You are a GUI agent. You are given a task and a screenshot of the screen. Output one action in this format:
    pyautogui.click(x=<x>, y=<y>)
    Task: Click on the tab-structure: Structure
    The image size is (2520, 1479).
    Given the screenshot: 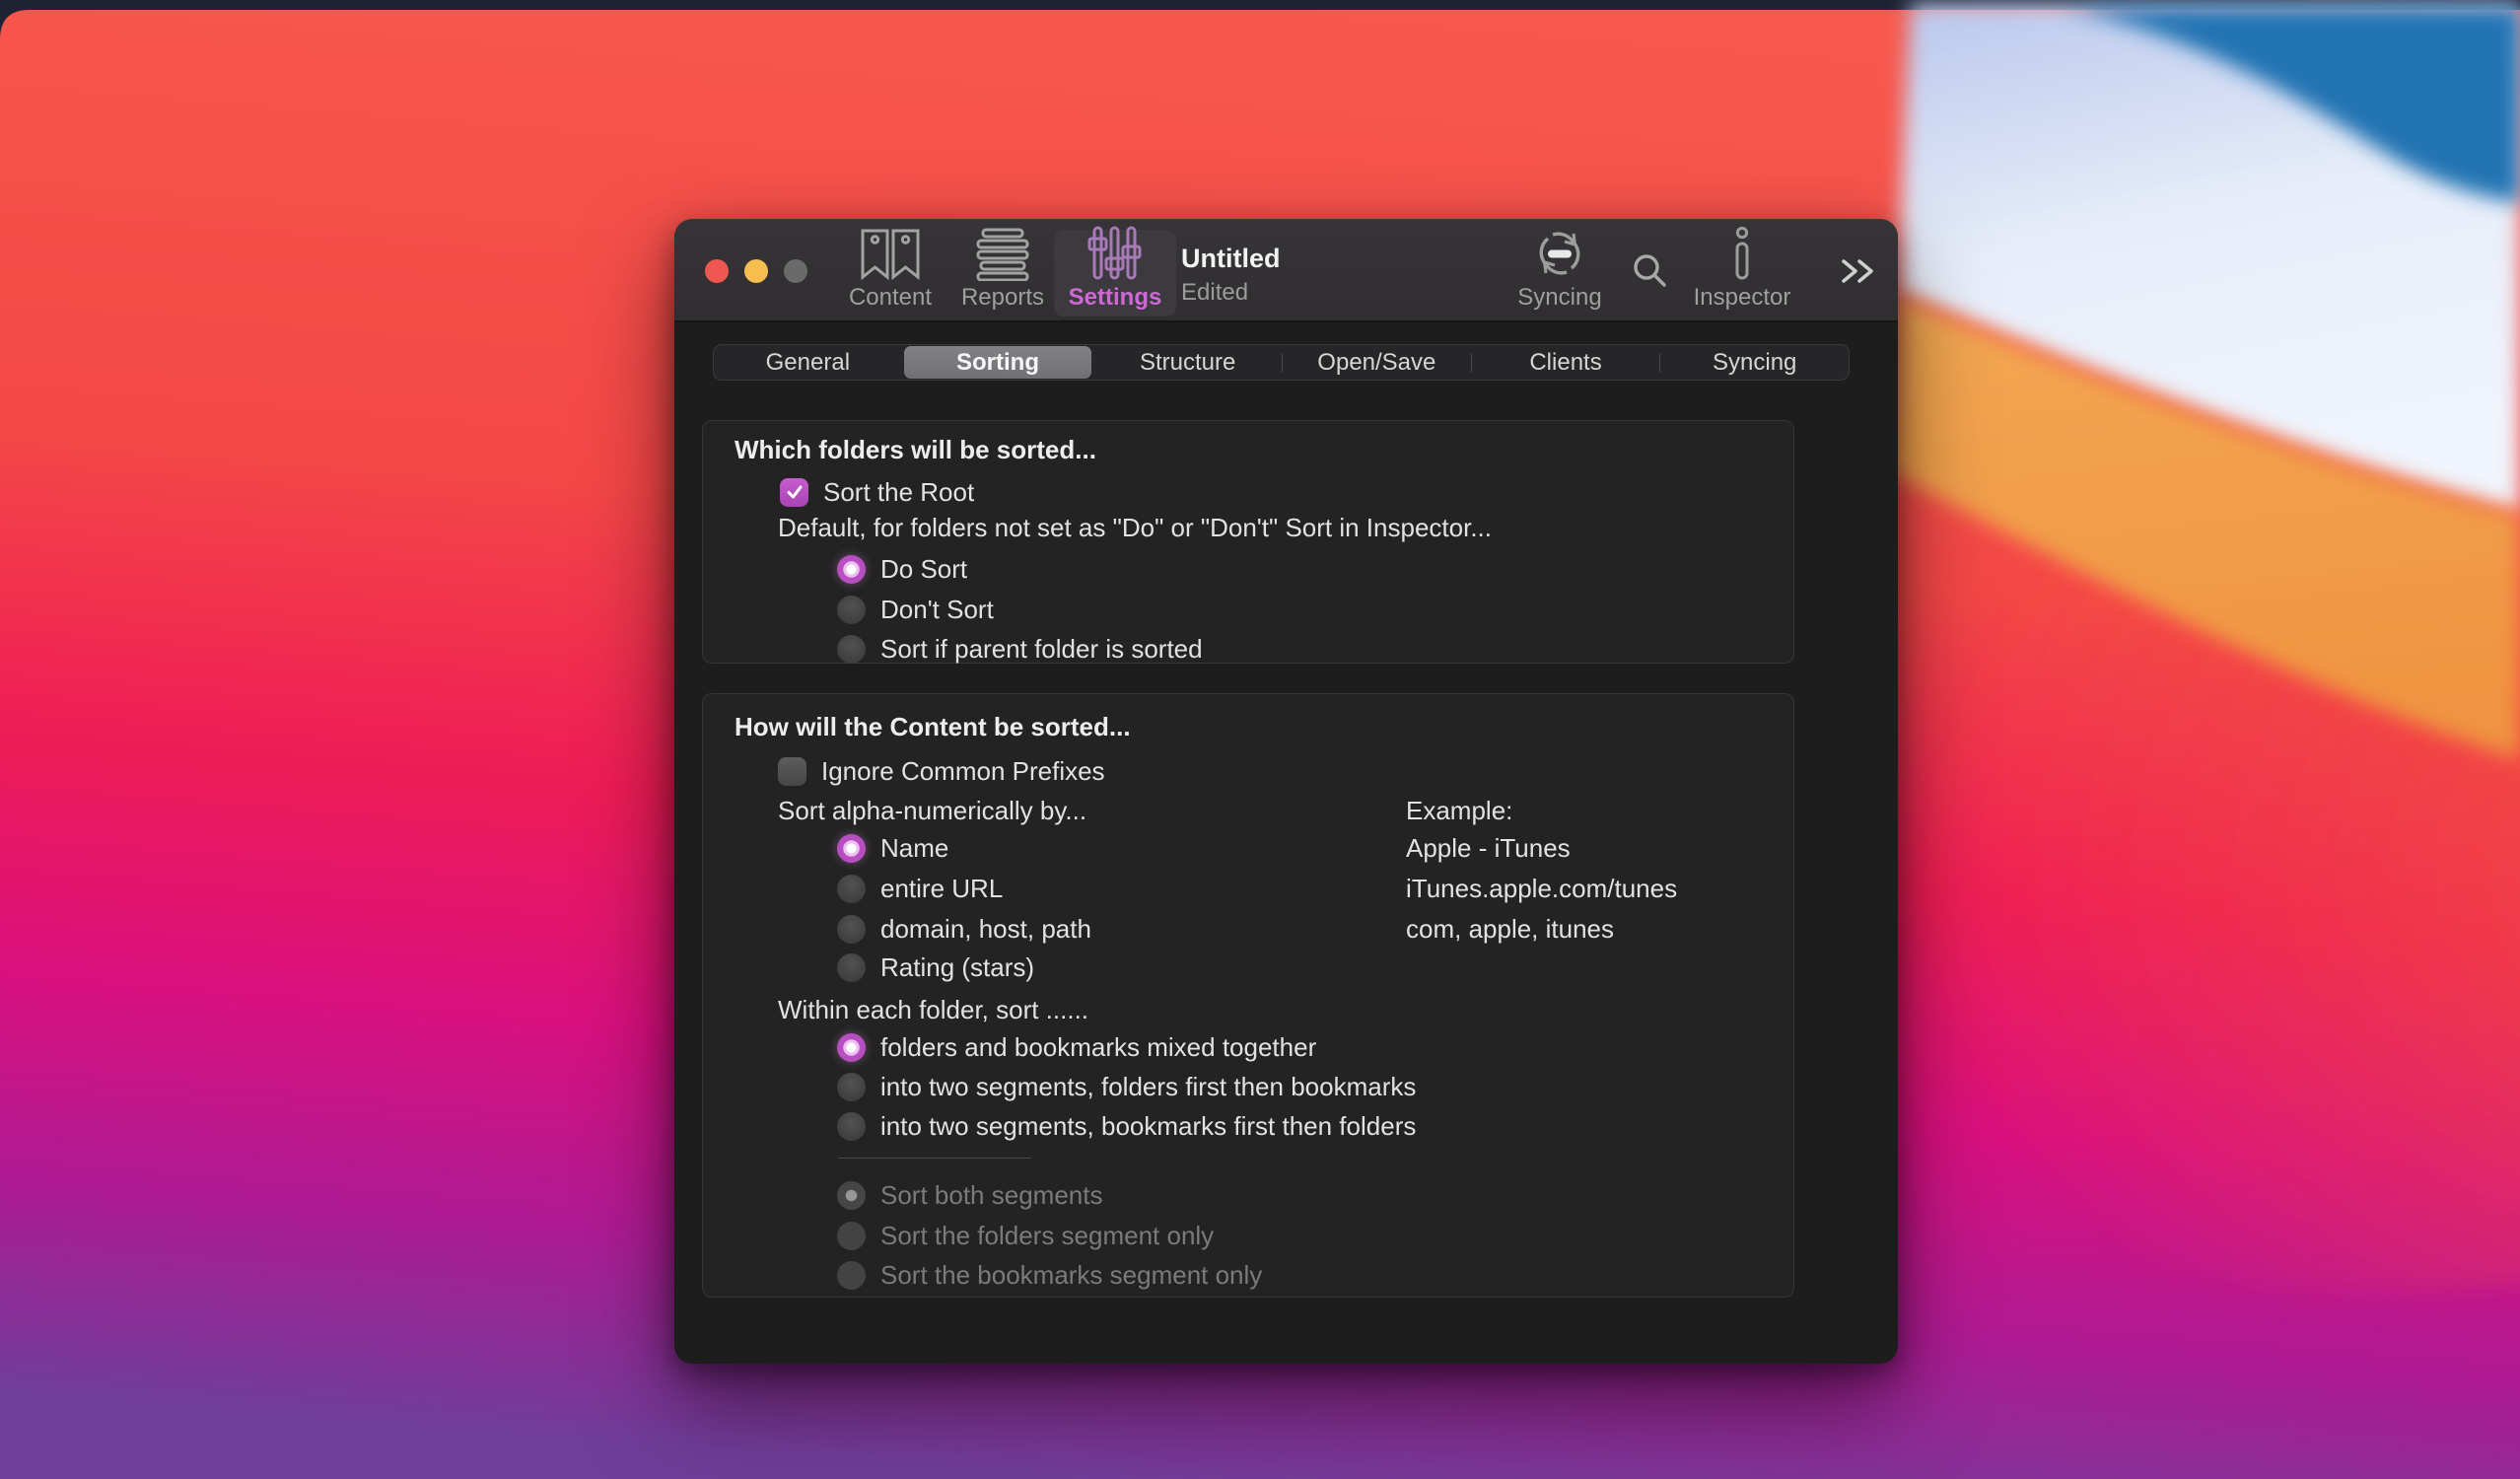 What is the action you would take?
    pyautogui.click(x=1187, y=363)
    